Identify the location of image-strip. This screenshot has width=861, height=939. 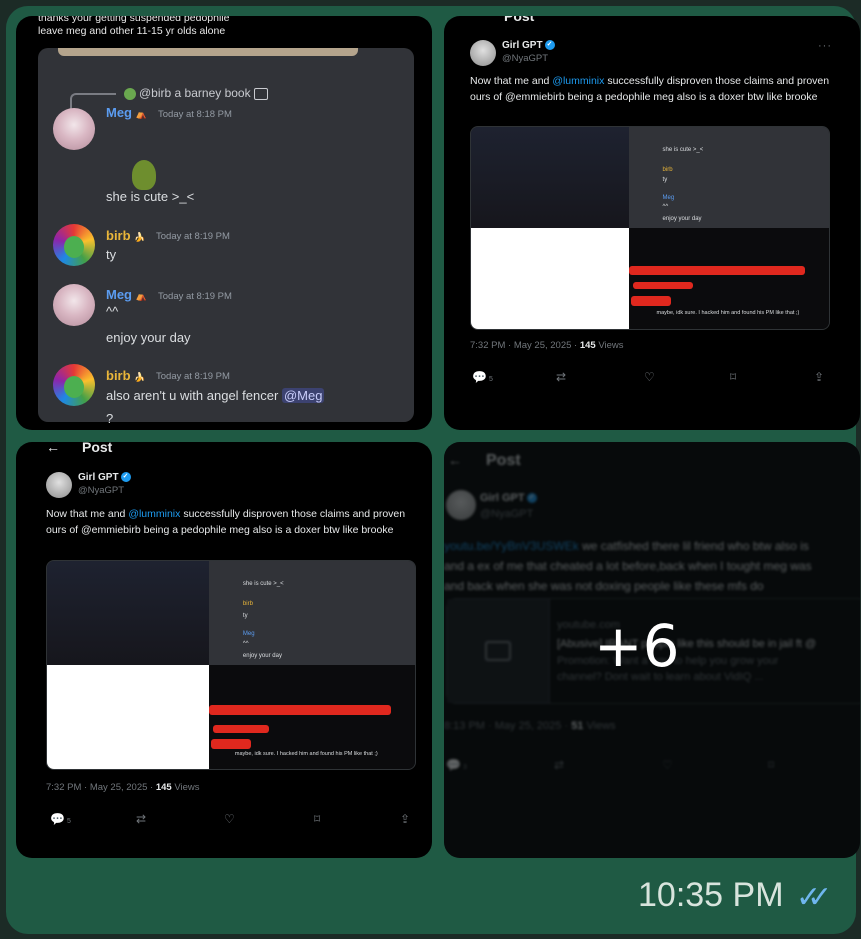
(208, 52).